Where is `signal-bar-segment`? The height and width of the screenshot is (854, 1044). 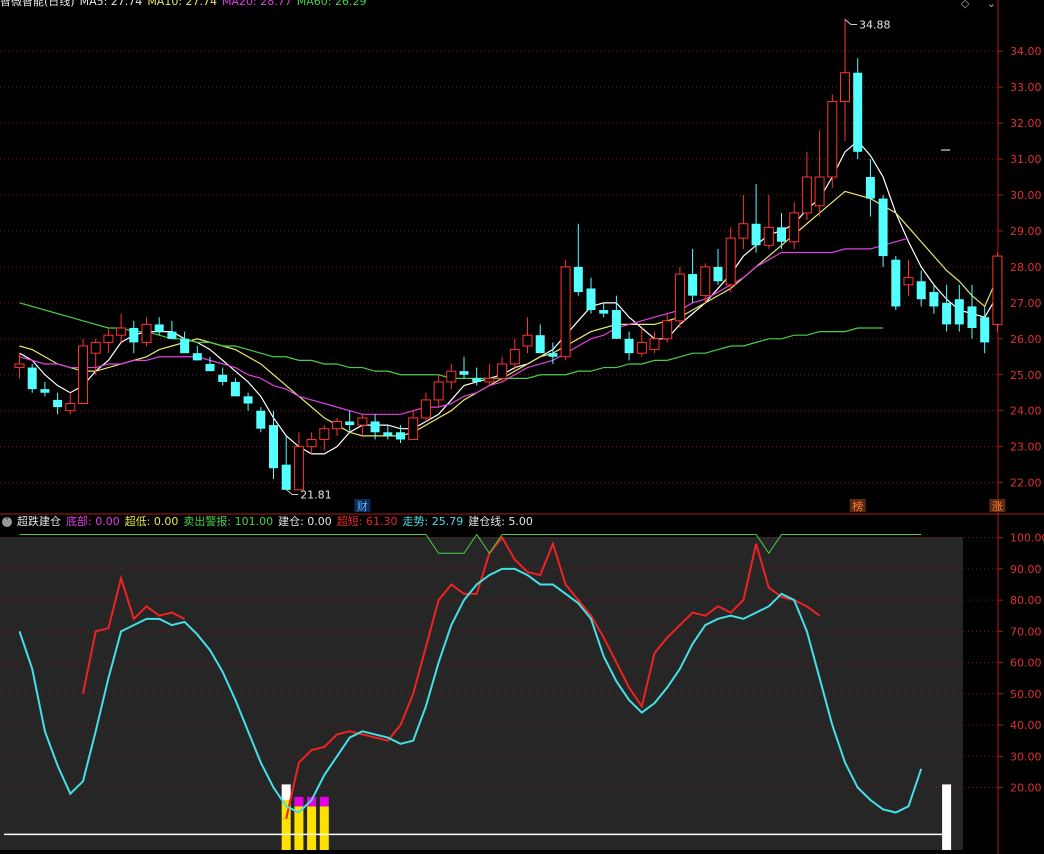
signal-bar-segment is located at coordinates (947, 817).